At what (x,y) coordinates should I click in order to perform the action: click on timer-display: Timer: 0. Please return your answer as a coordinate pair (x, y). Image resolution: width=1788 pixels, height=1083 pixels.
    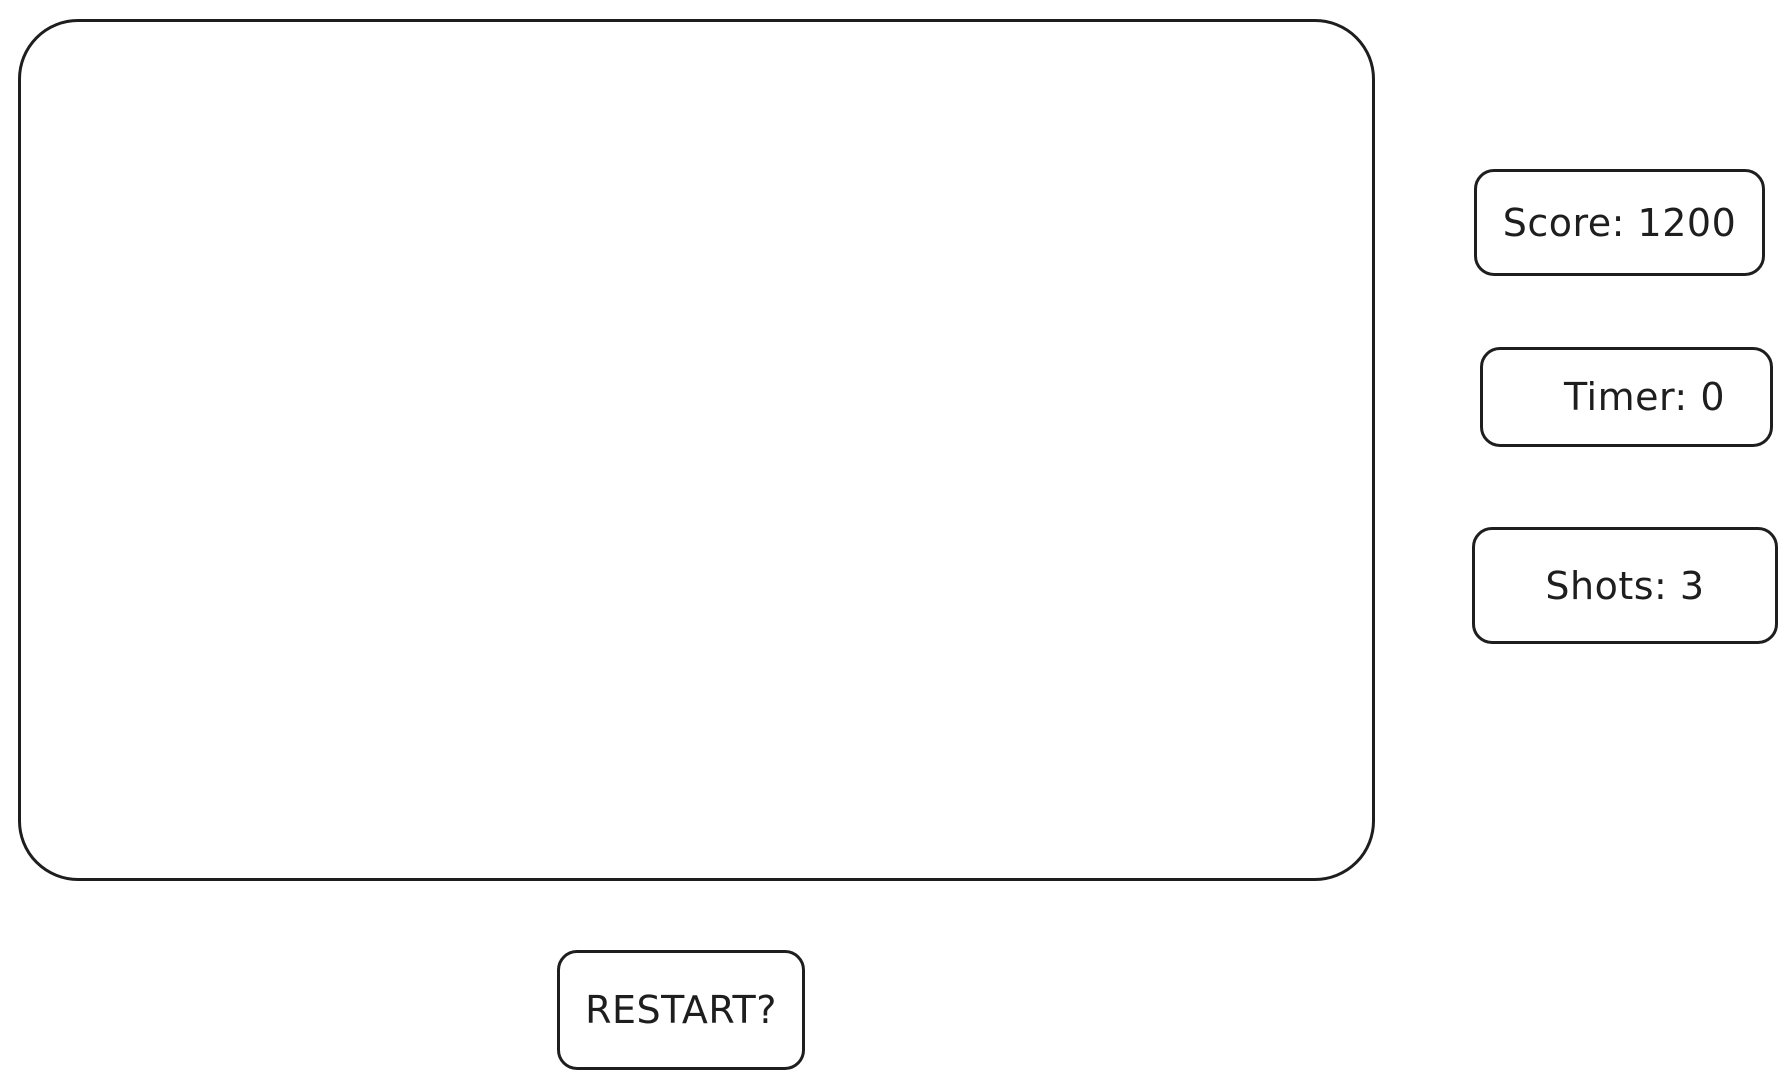
    Looking at the image, I should click on (1626, 397).